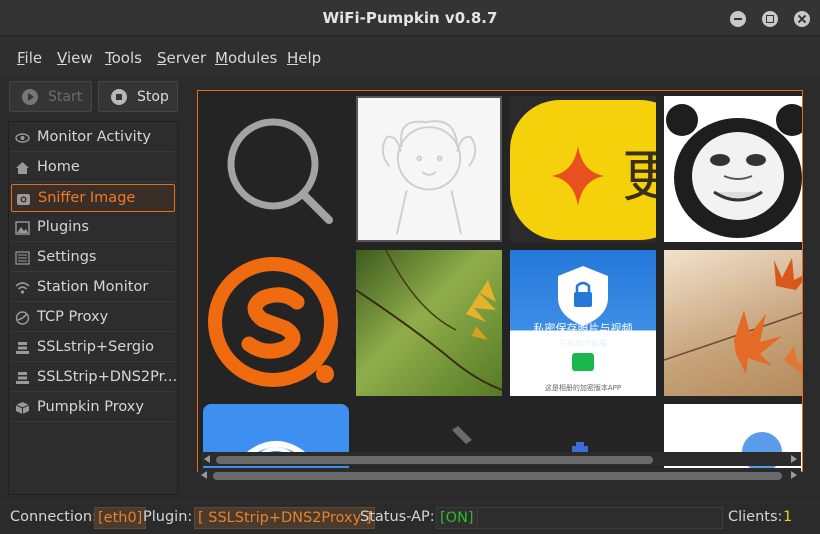 Image resolution: width=820 pixels, height=534 pixels. What do you see at coordinates (583, 387) in the screenshot?
I see `app-footer: 这是相册的加密版本APP` at bounding box center [583, 387].